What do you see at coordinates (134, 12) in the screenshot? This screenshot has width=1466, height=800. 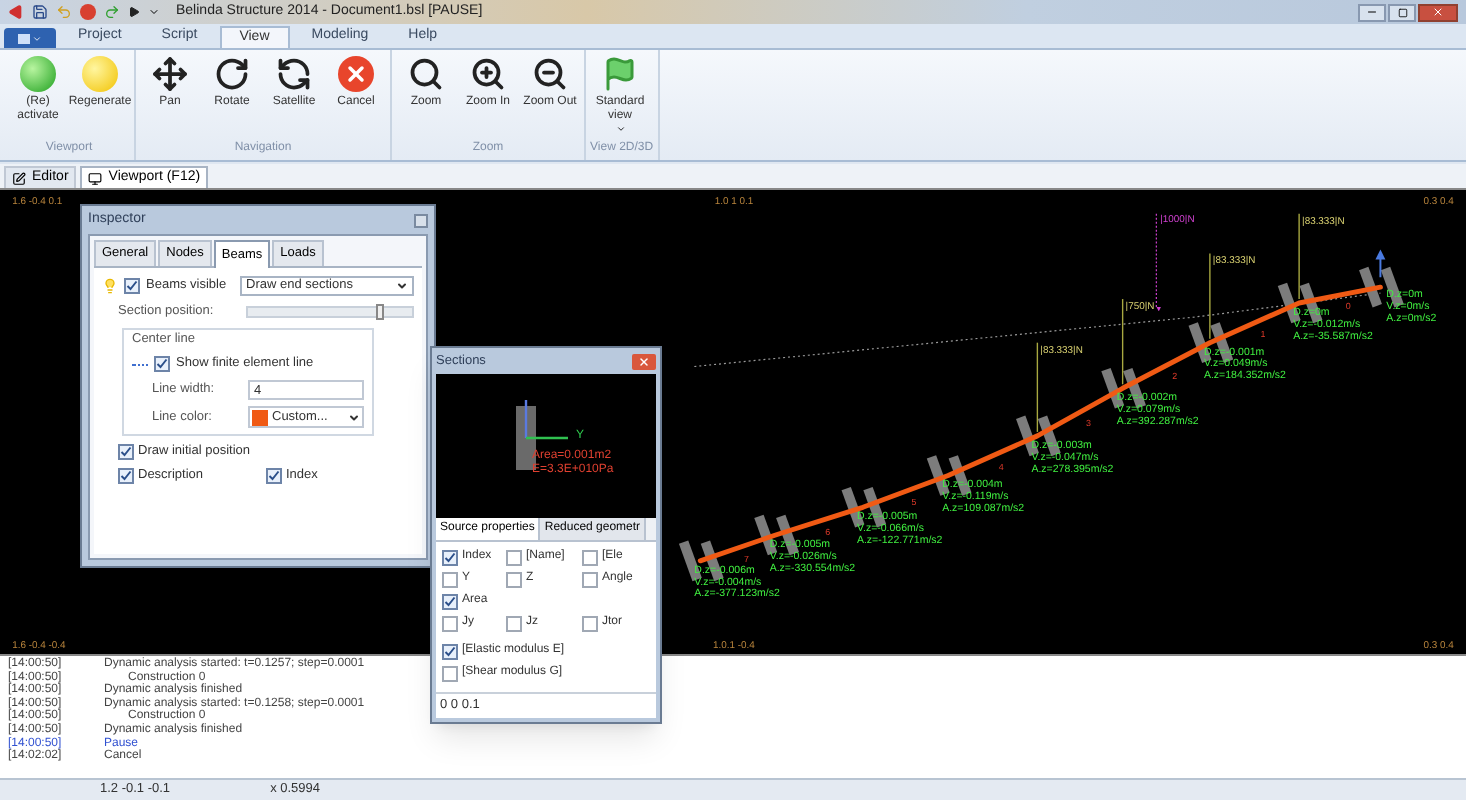 I see `play-icon` at bounding box center [134, 12].